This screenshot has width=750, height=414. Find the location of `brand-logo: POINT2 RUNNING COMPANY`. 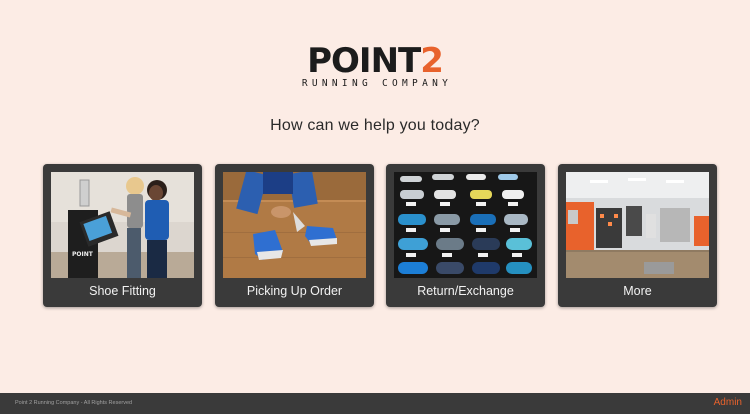

brand-logo: POINT2 RUNNING COMPANY is located at coordinates (375, 66).